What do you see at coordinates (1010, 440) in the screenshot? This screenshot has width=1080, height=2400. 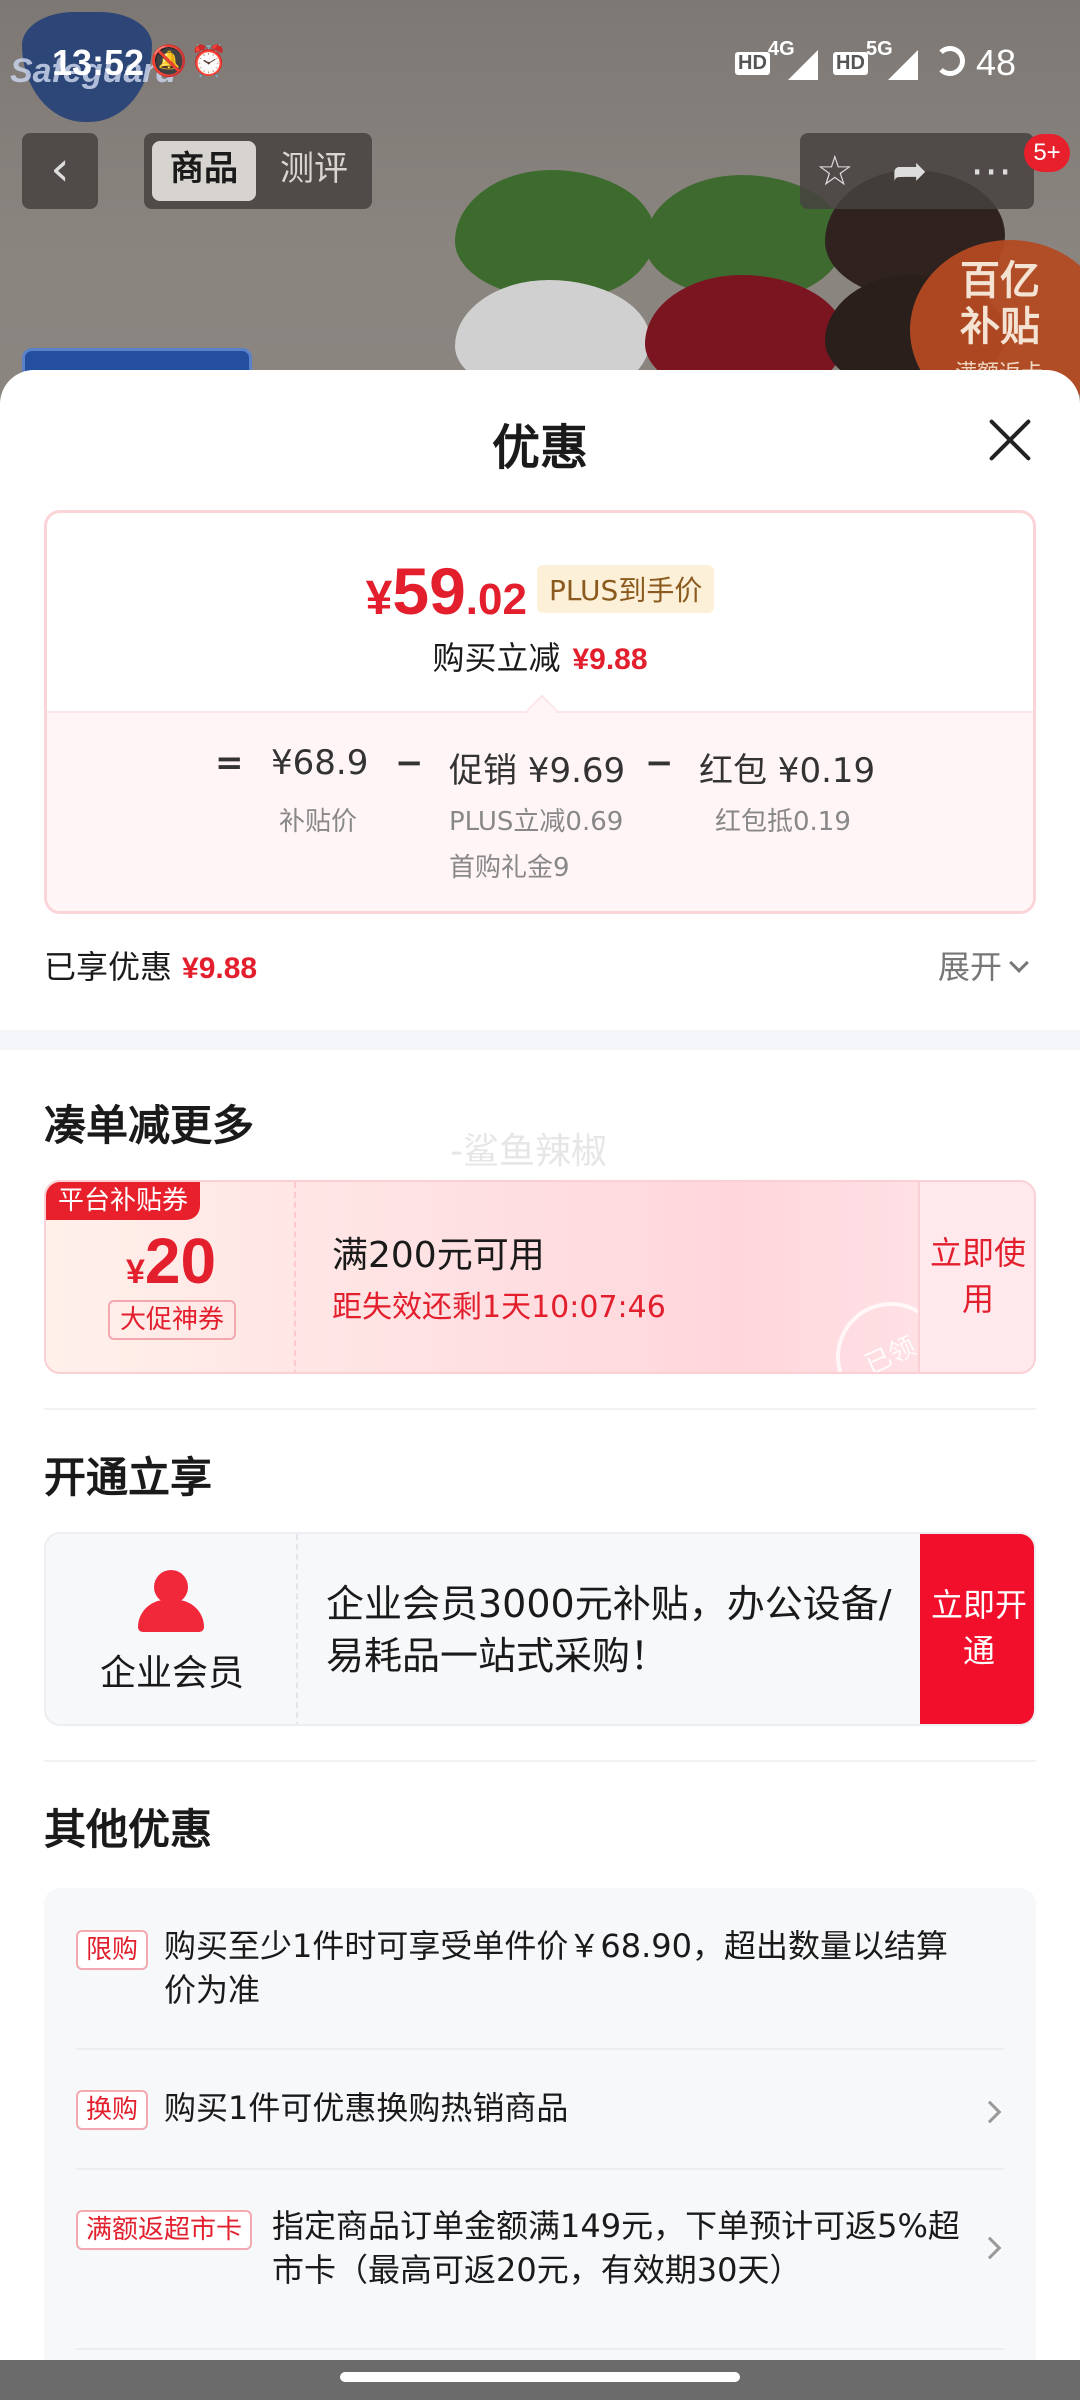 I see `close-button` at bounding box center [1010, 440].